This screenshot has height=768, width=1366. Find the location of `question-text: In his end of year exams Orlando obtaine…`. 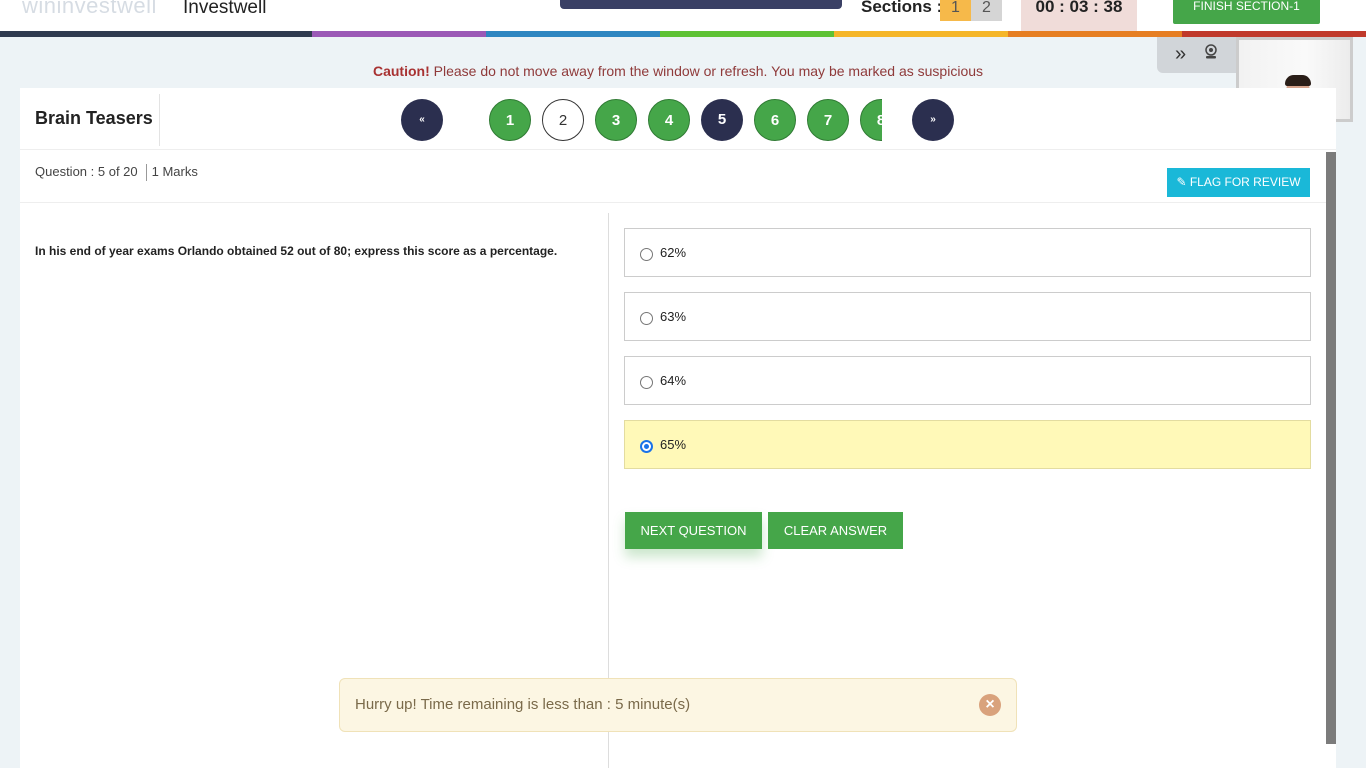

question-text: In his end of year exams Orlando obtaine… is located at coordinates (296, 251).